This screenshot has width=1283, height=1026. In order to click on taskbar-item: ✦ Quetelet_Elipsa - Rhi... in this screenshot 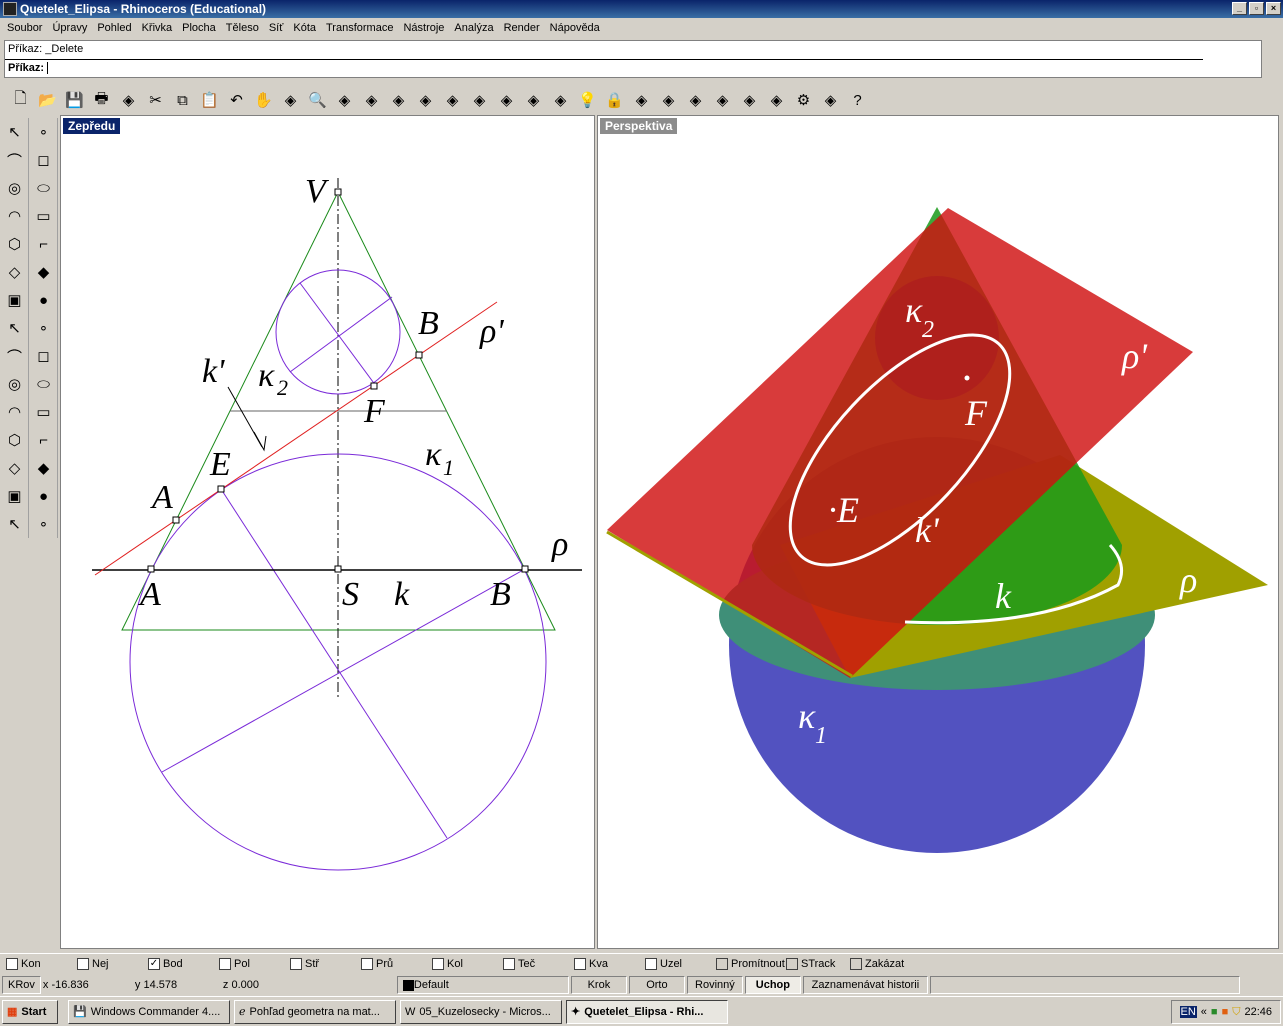, I will do `click(647, 1011)`.